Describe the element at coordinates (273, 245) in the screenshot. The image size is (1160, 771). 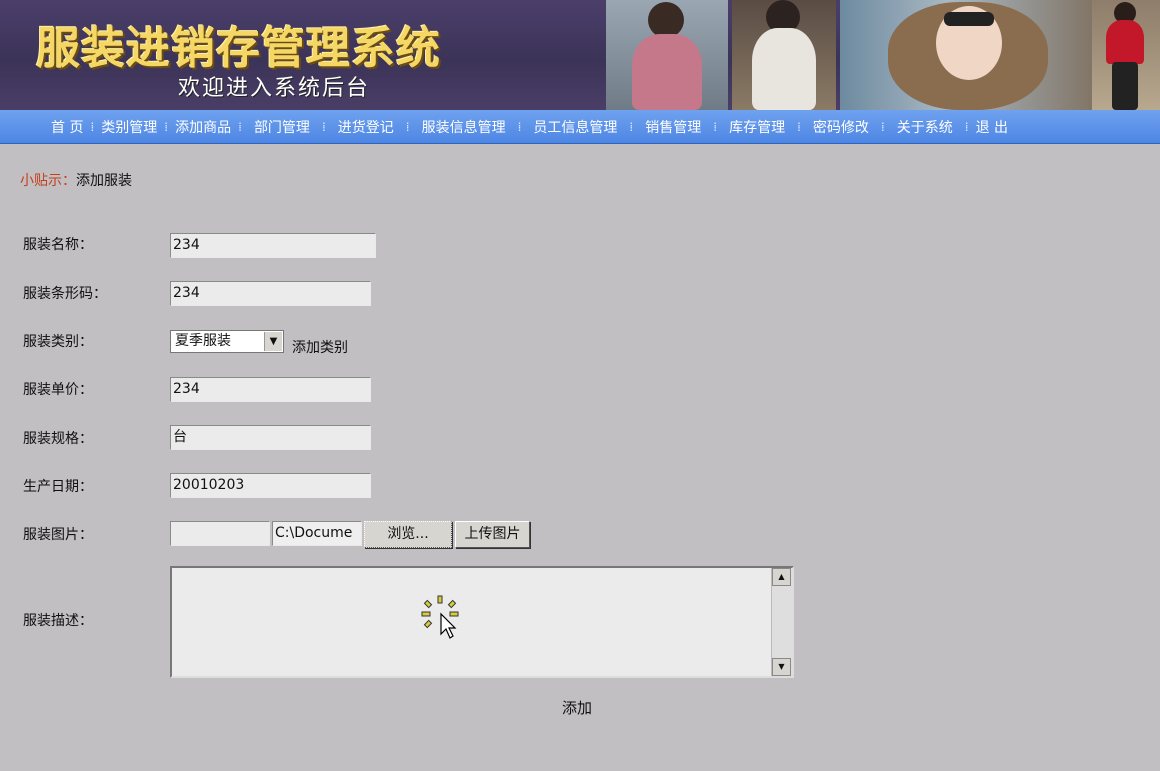
I see `name-input: 234` at that location.